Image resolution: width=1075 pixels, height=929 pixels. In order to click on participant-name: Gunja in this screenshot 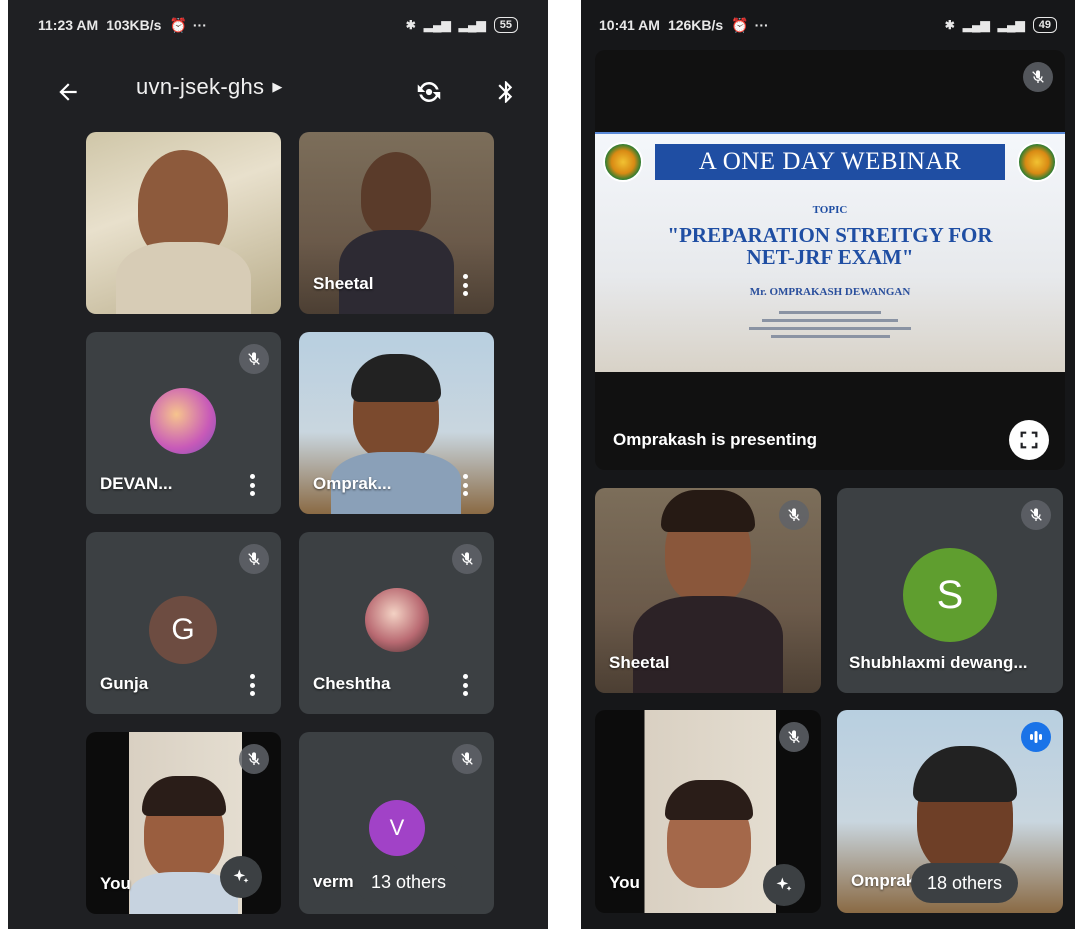, I will do `click(124, 683)`.